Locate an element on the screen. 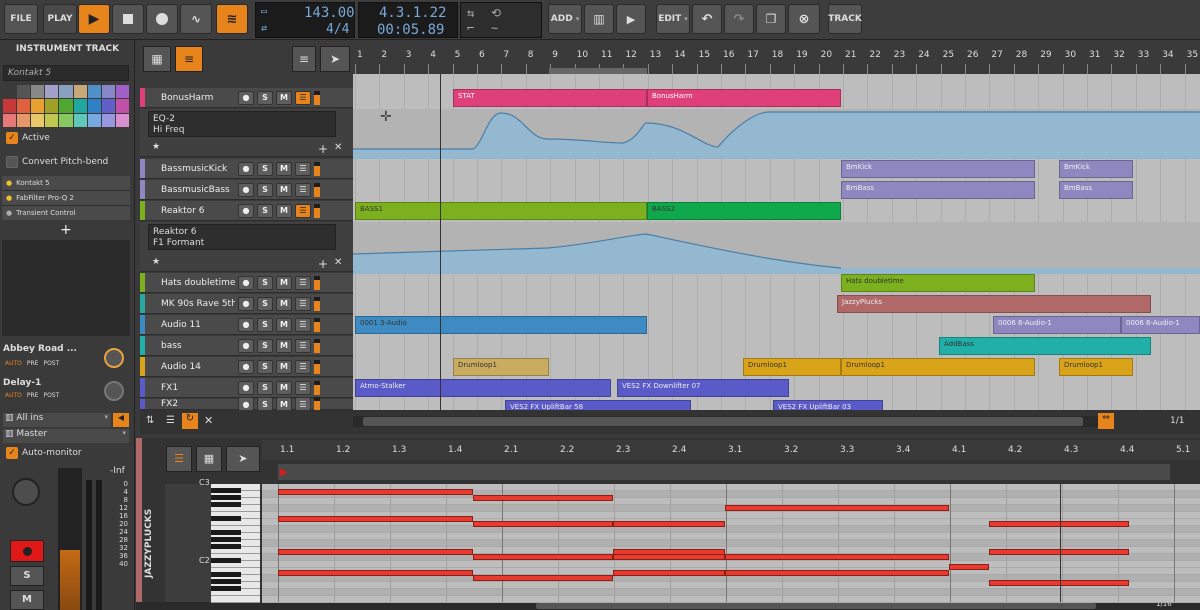 Image resolution: width=1200 pixels, height=610 pixels. automation-track-header: EQ-2 Hi Freq + ✕ ★ is located at coordinates (246, 133).